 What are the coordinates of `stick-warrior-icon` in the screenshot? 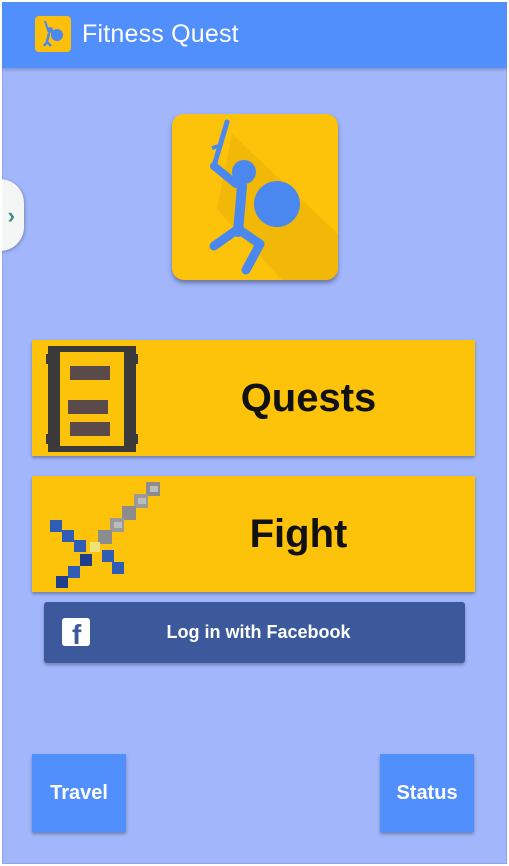 It's located at (53, 34).